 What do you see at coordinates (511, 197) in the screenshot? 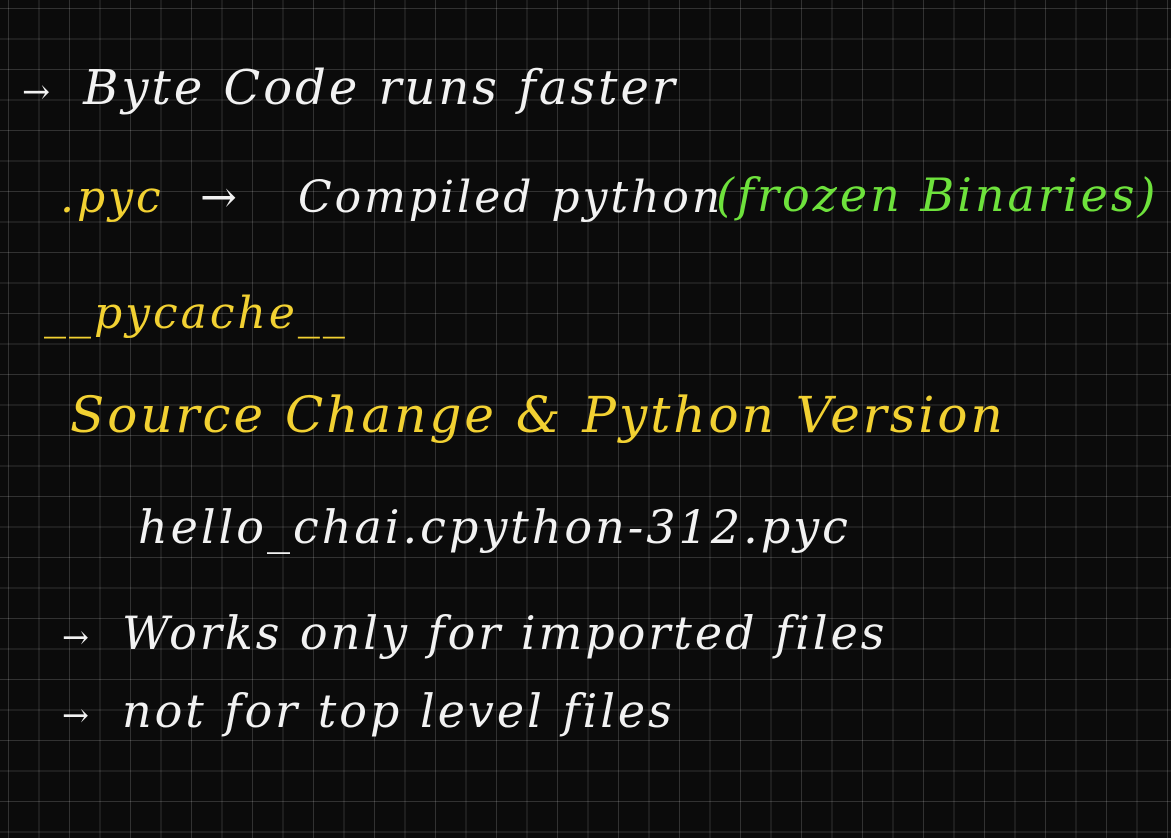
I see `compiled-python-text: Compiled python` at bounding box center [511, 197].